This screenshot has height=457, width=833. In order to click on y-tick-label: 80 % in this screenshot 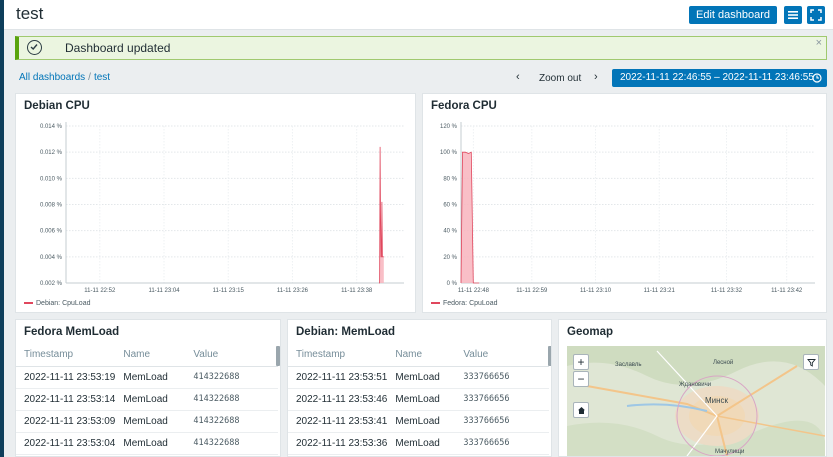, I will do `click(450, 179)`.